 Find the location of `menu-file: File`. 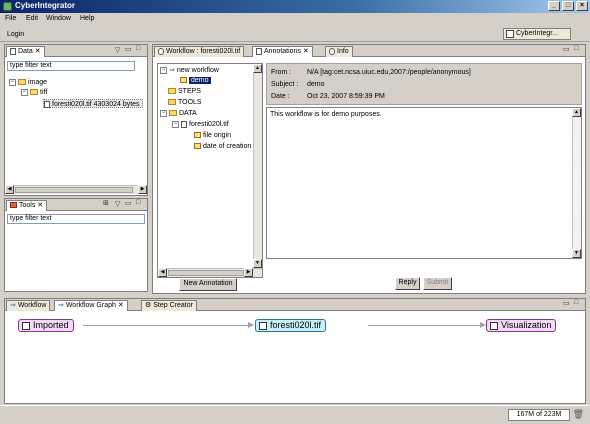

menu-file: File is located at coordinates (10, 18).